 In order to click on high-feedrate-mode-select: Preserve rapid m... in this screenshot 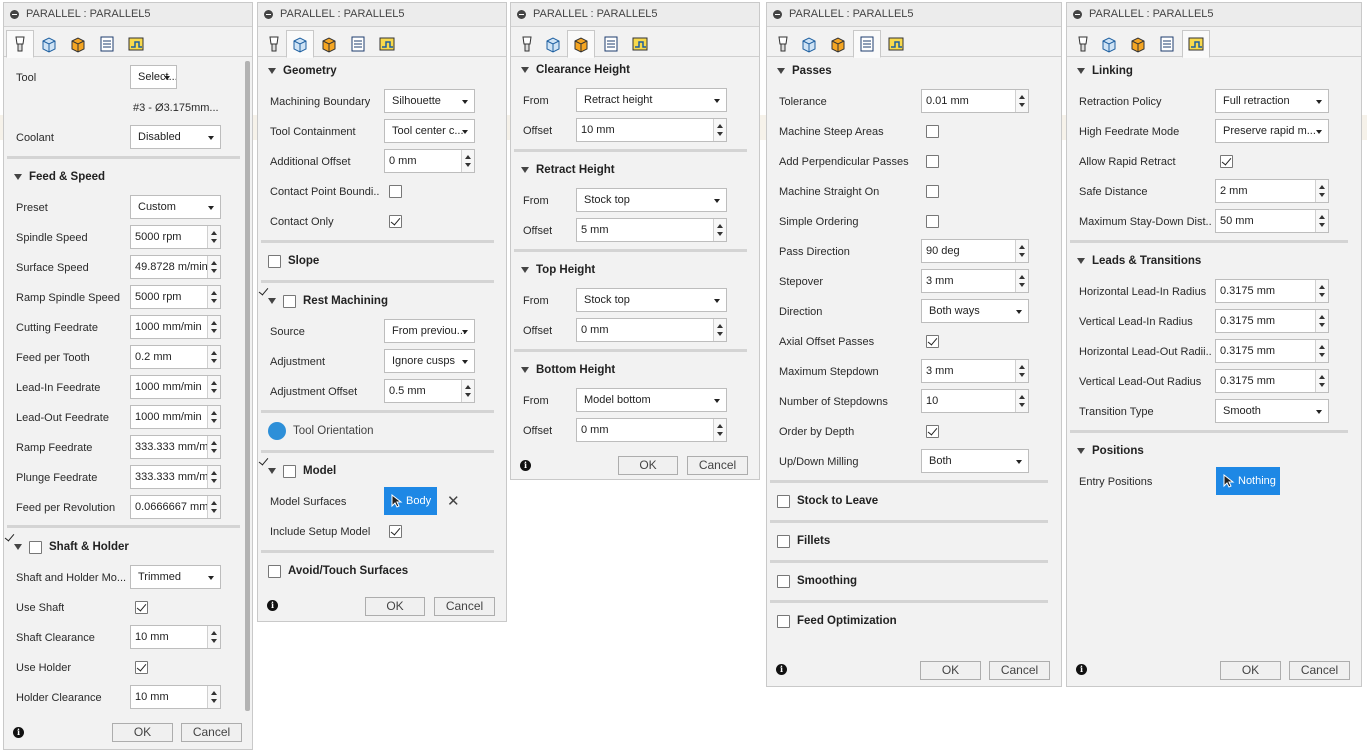, I will do `click(1272, 131)`.